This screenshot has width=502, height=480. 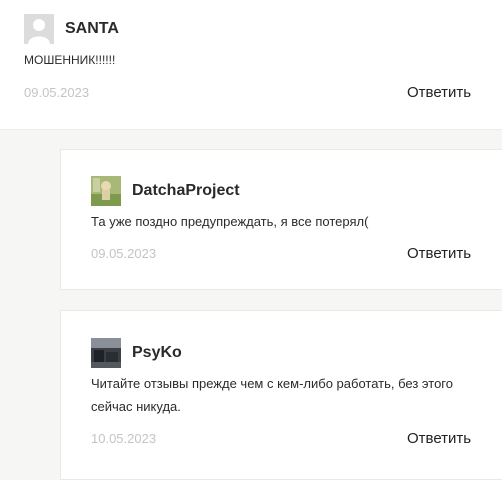 I want to click on comment-author: SANTA, so click(x=92, y=28).